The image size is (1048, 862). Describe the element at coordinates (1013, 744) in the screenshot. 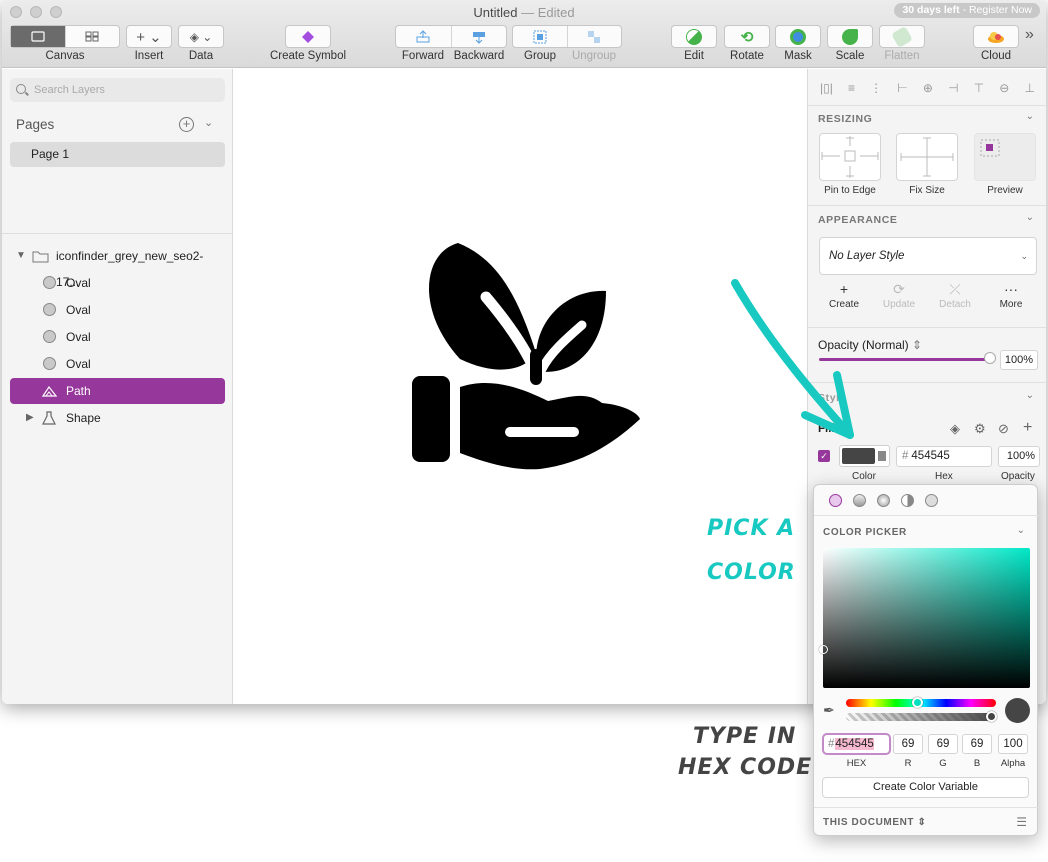

I see `alpha-field: 100` at that location.